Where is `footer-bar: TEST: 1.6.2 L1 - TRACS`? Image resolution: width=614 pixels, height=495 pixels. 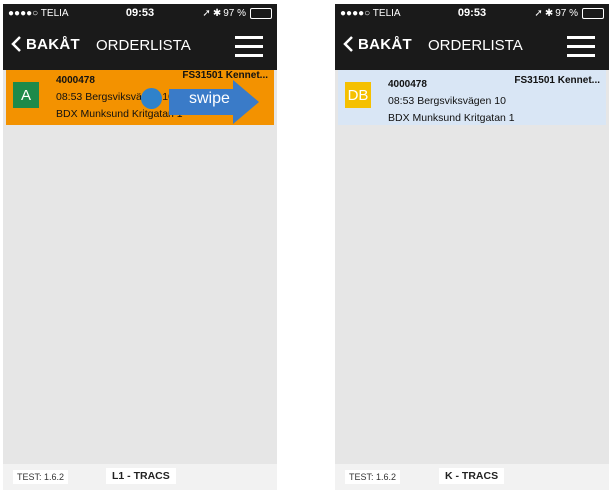
footer-bar: TEST: 1.6.2 L1 - TRACS is located at coordinates (140, 477).